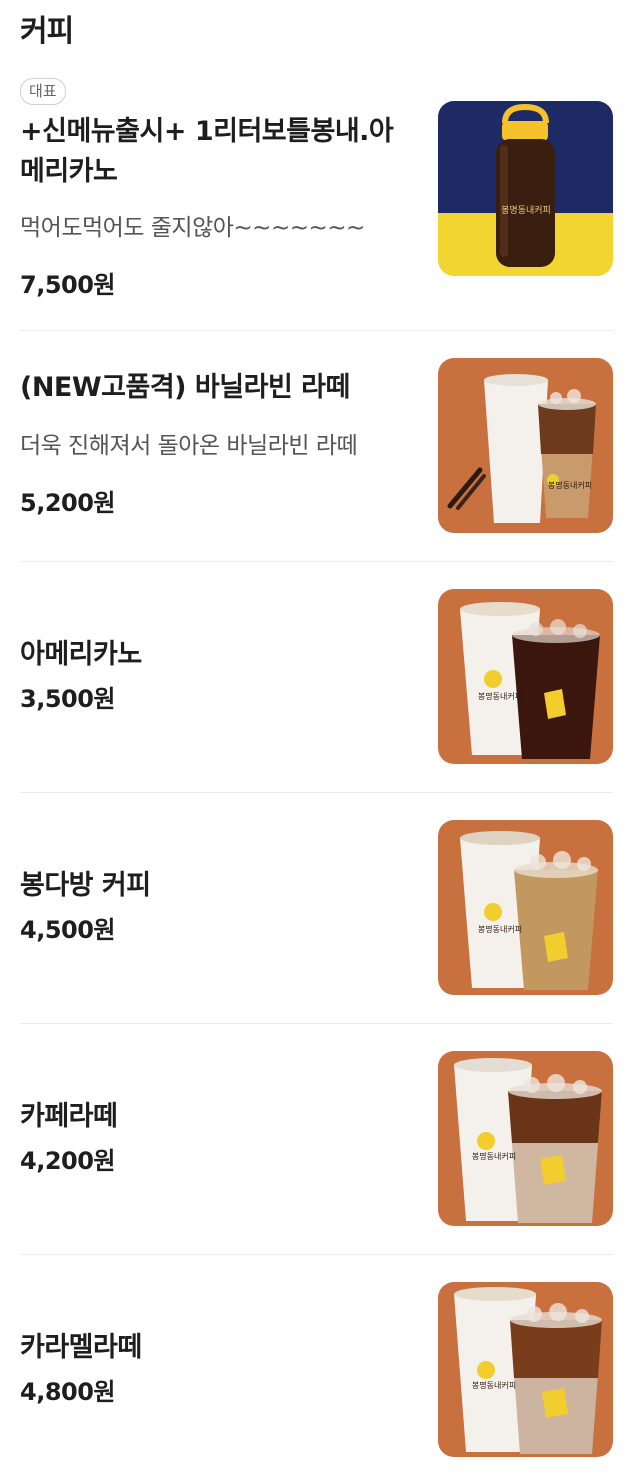 This screenshot has height=1473, width=633. What do you see at coordinates (68, 1392) in the screenshot?
I see `menu-item-price: 4,800원` at bounding box center [68, 1392].